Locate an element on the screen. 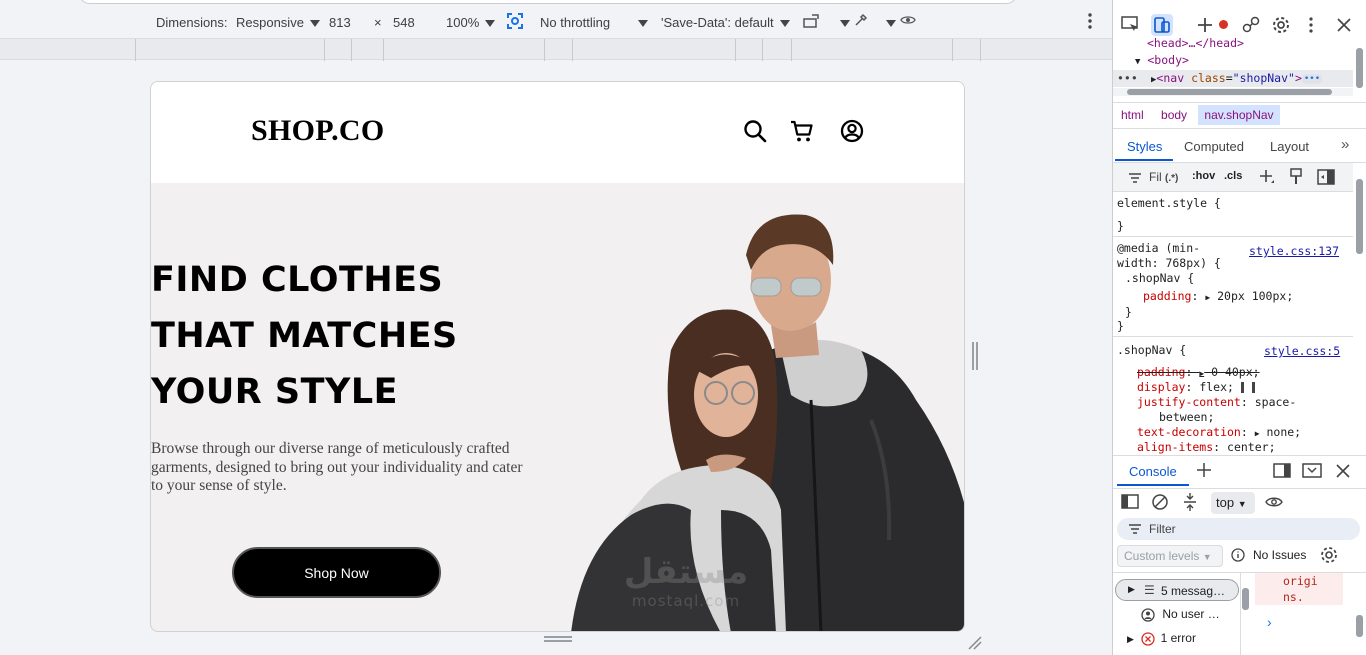 This screenshot has width=1366, height=655. console-sidebar-toggle-icon is located at coordinates (1130, 503).